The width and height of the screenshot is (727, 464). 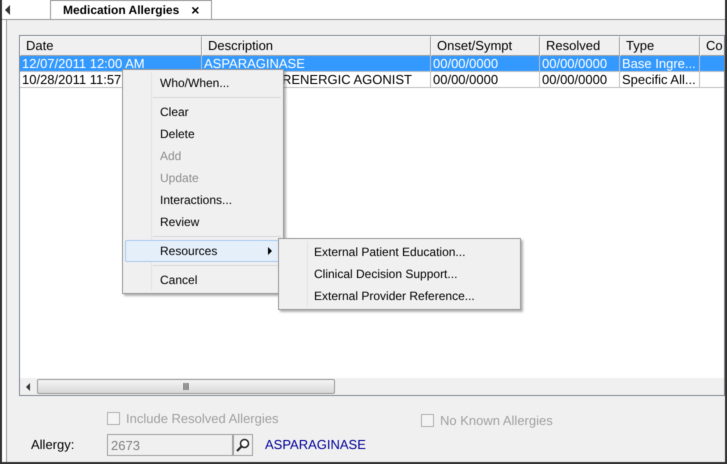 What do you see at coordinates (53, 445) in the screenshot?
I see `allergy-label: Allergy:` at bounding box center [53, 445].